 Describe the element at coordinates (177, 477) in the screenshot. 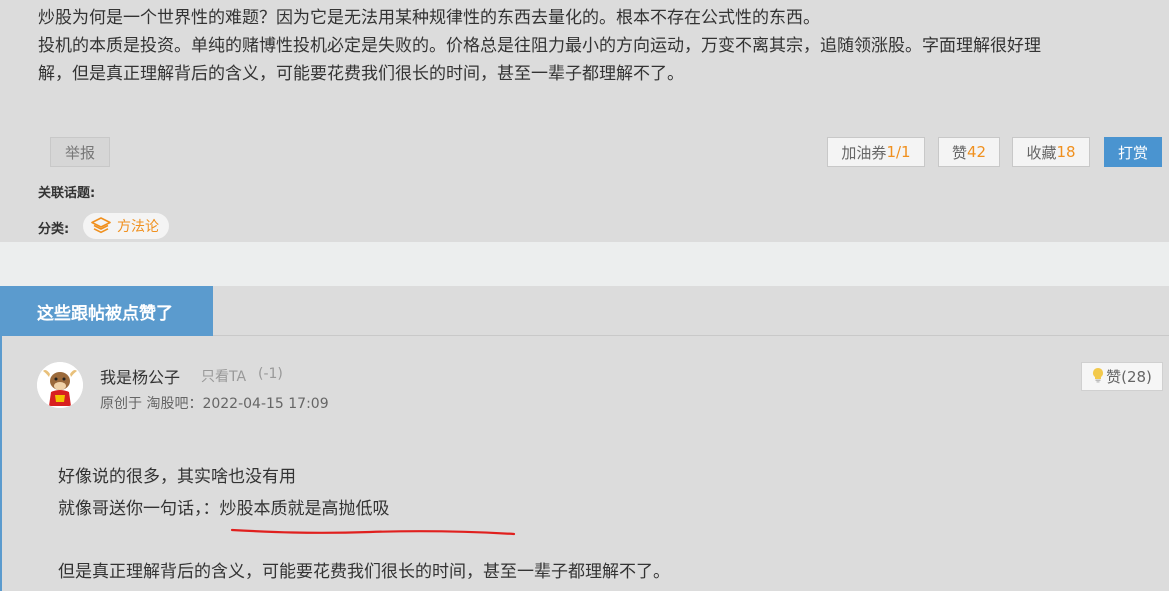

I see `reply-text-line: 好像说的很多，其实啥也没有用` at that location.